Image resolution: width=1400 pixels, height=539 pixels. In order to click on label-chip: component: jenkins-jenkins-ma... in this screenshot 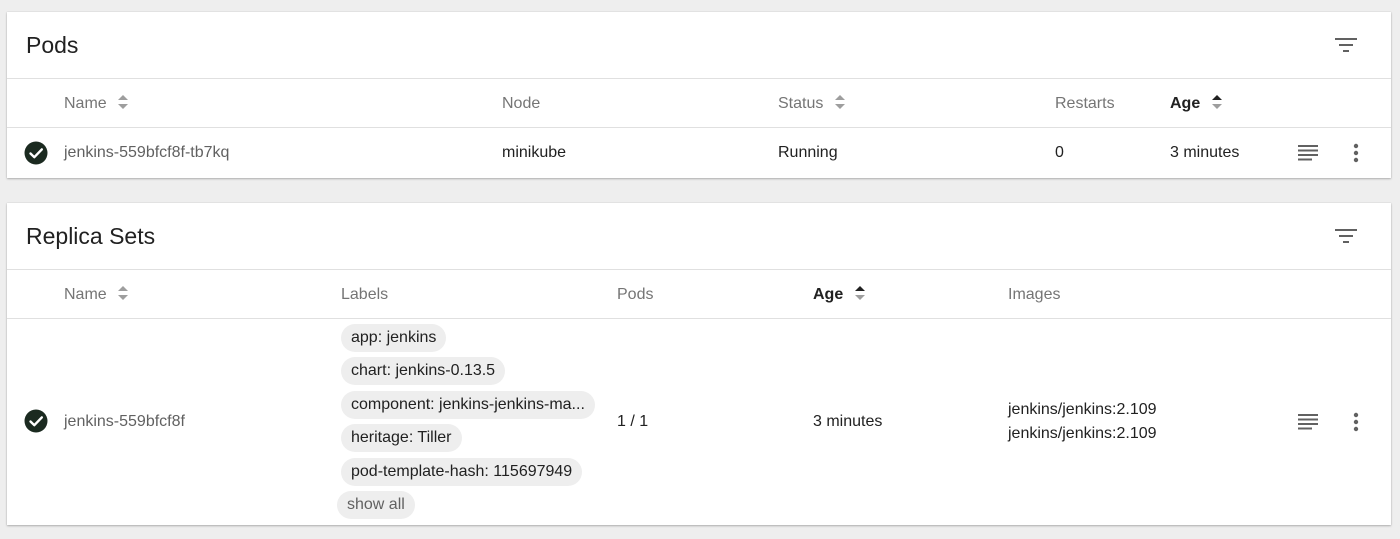, I will do `click(468, 405)`.